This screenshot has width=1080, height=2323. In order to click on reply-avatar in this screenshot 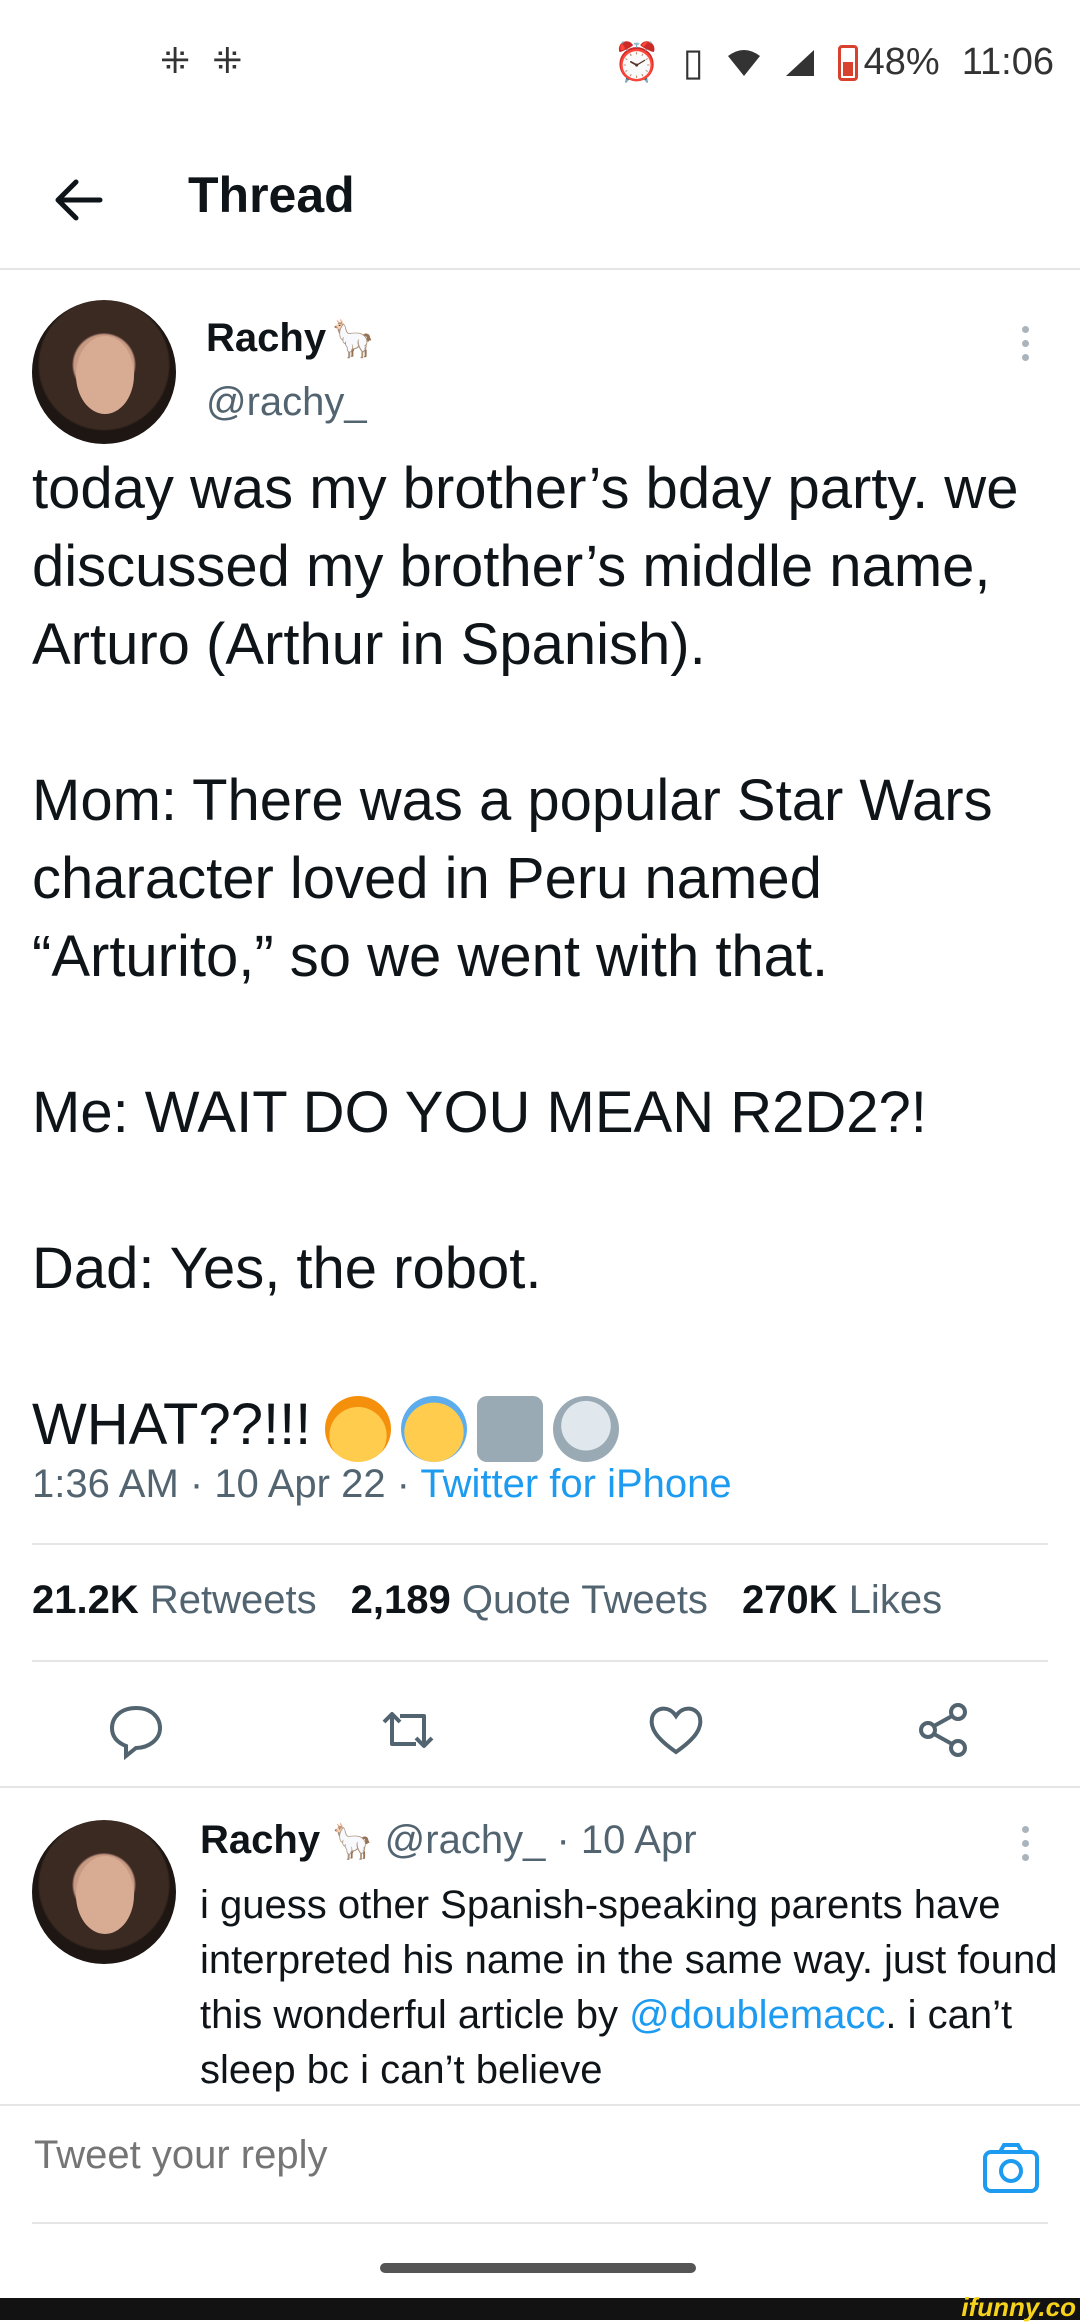, I will do `click(104, 1892)`.